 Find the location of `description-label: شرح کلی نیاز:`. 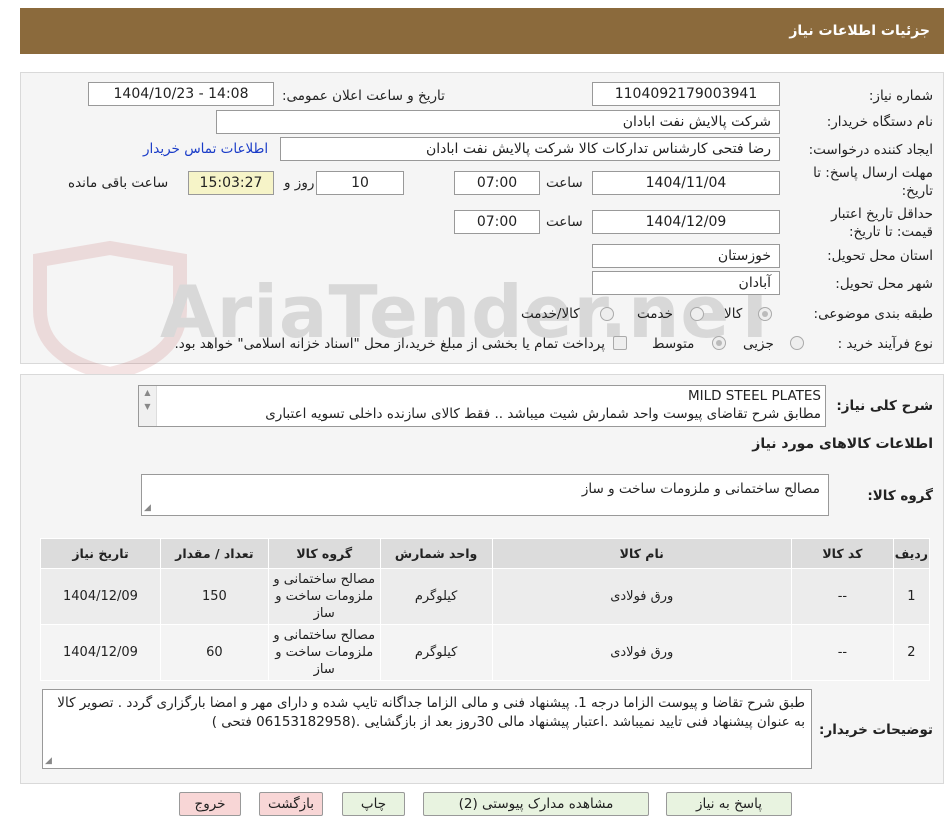

description-label: شرح کلی نیاز: is located at coordinates (884, 406).